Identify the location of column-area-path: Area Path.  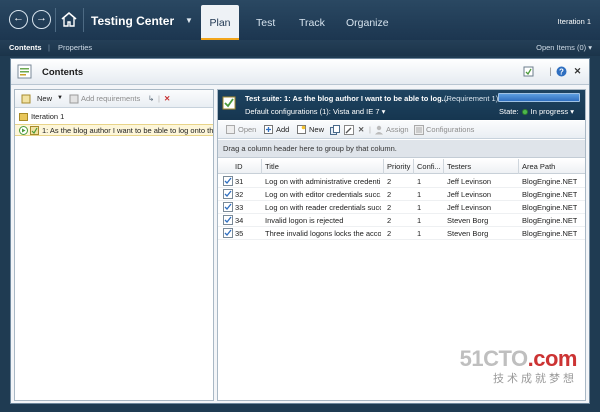
(538, 166).